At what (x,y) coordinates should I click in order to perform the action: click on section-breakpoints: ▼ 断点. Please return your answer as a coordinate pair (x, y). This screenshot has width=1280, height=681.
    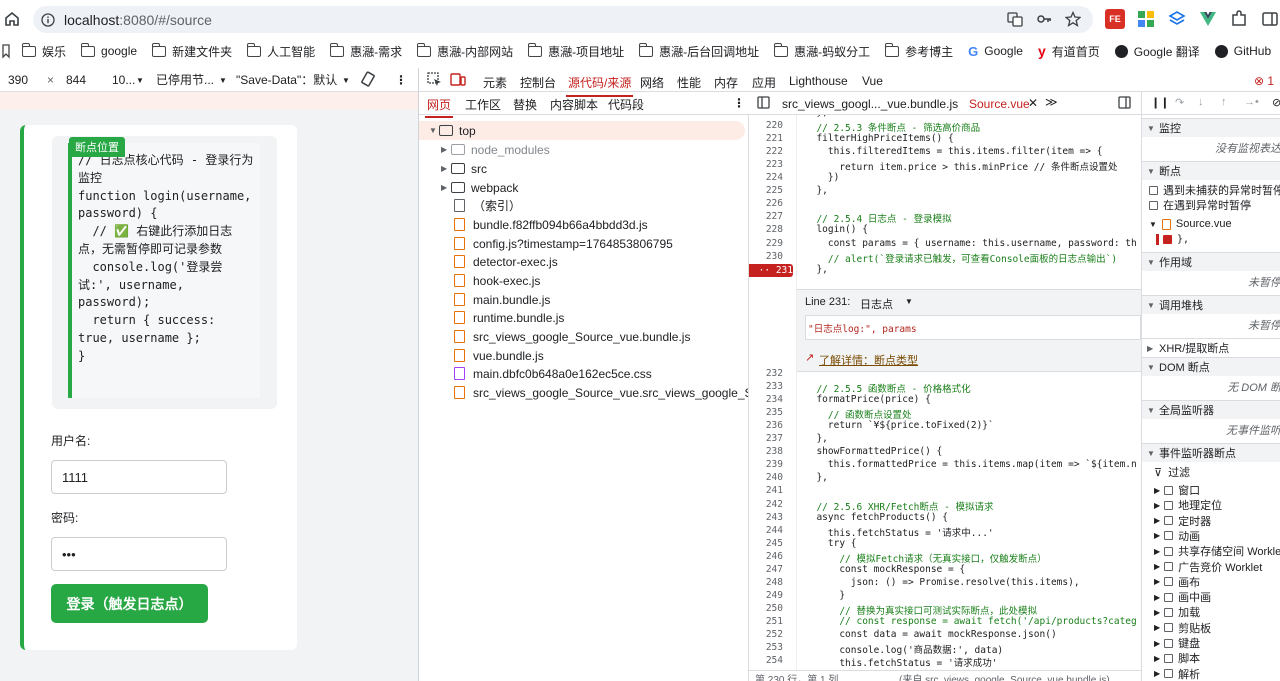
    Looking at the image, I should click on (1211, 170).